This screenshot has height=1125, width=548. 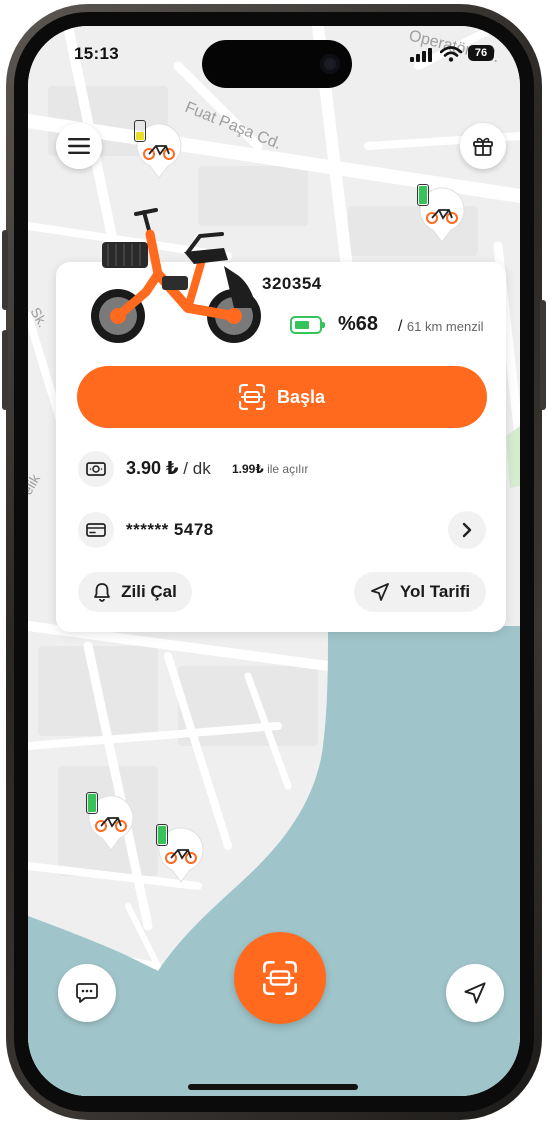 I want to click on directions-button: Yol Tarifi, so click(x=420, y=592).